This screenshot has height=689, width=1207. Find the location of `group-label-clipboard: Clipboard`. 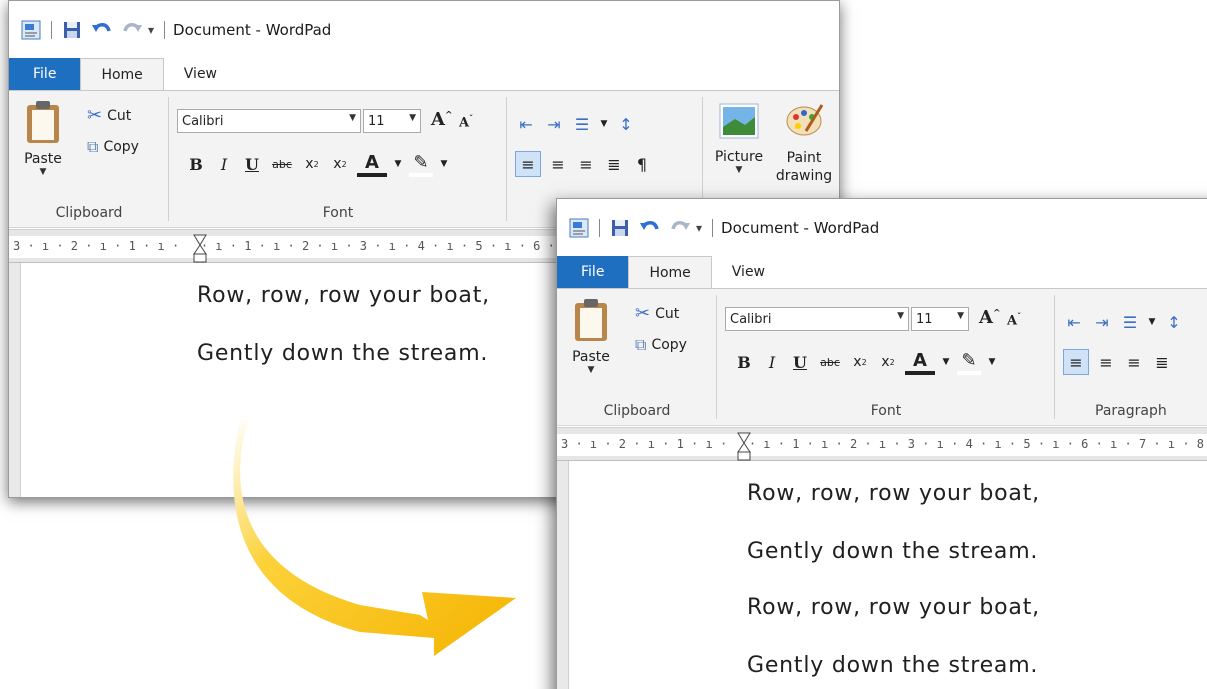

group-label-clipboard: Clipboard is located at coordinates (89, 213).